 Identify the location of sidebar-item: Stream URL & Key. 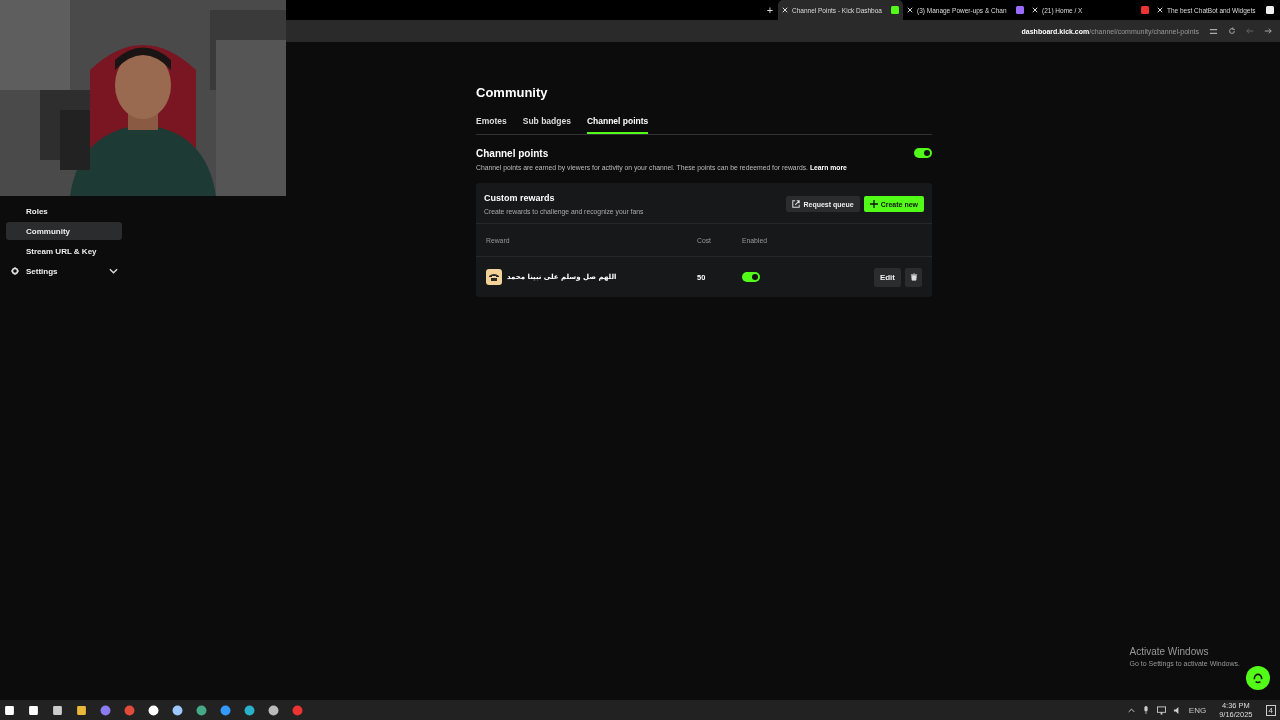
(64, 251).